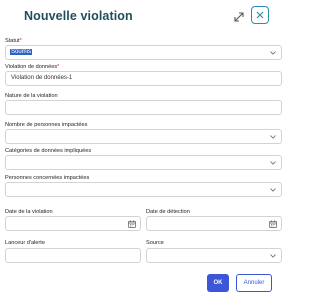 Image resolution: width=320 pixels, height=300 pixels. Describe the element at coordinates (143, 107) in the screenshot. I see `nature-input` at that location.